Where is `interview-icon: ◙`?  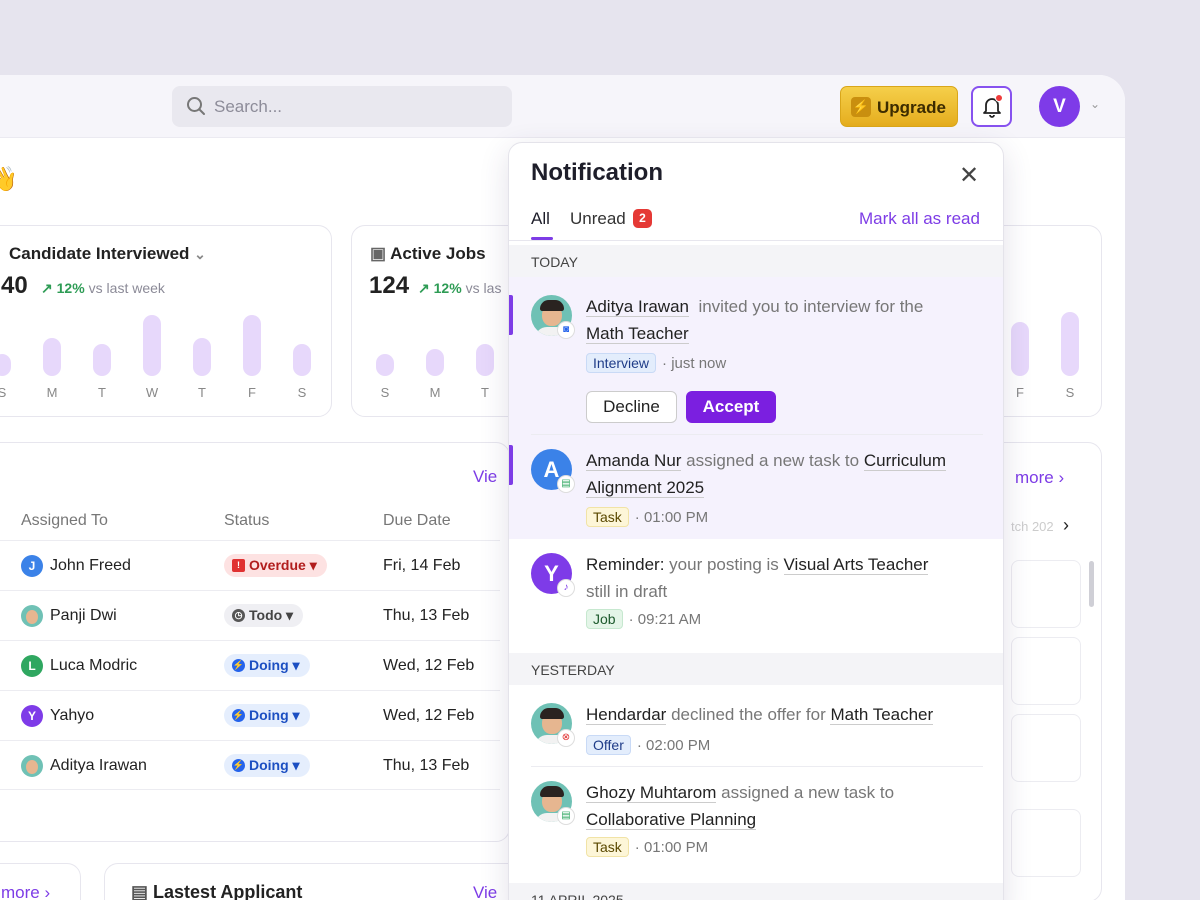
interview-icon: ◙ is located at coordinates (566, 330).